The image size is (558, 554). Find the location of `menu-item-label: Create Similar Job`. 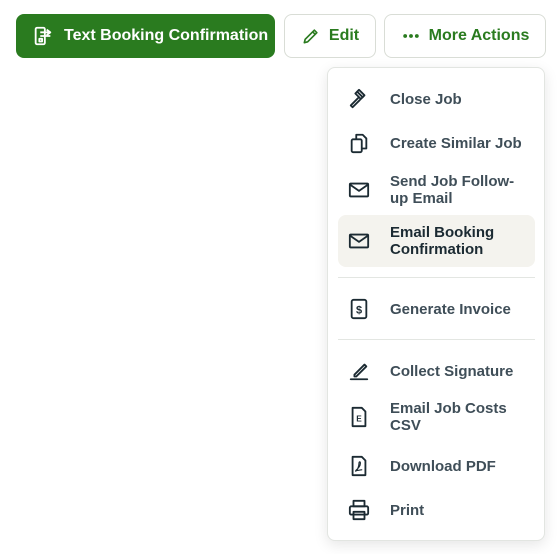

menu-item-label: Create Similar Job is located at coordinates (456, 143).